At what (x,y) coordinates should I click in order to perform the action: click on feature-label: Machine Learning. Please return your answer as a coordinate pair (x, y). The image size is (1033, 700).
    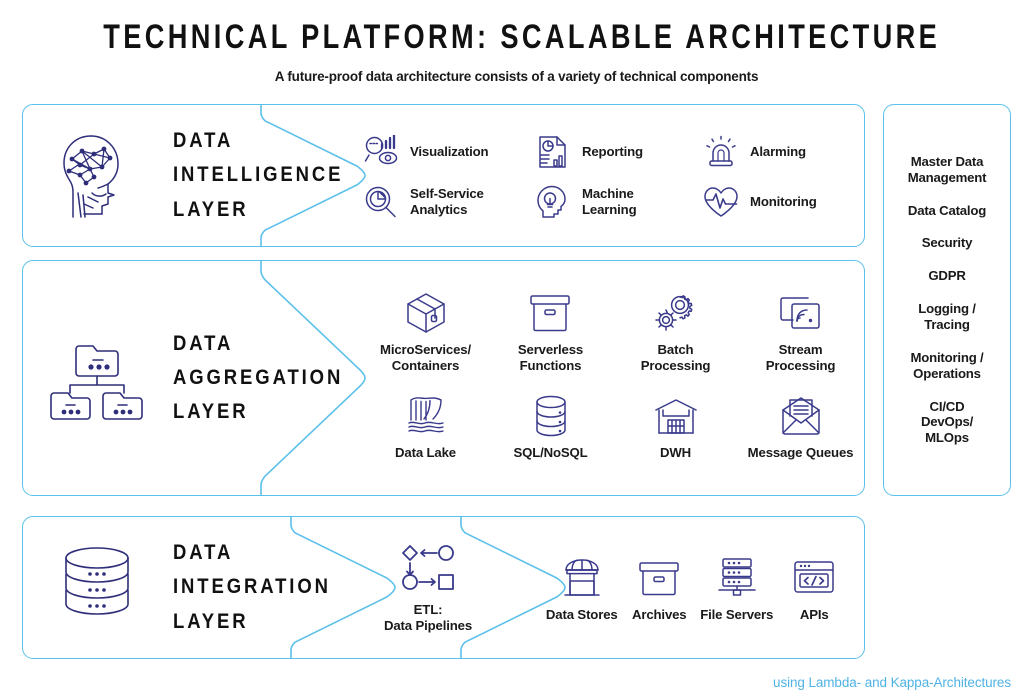
    Looking at the image, I should click on (609, 201).